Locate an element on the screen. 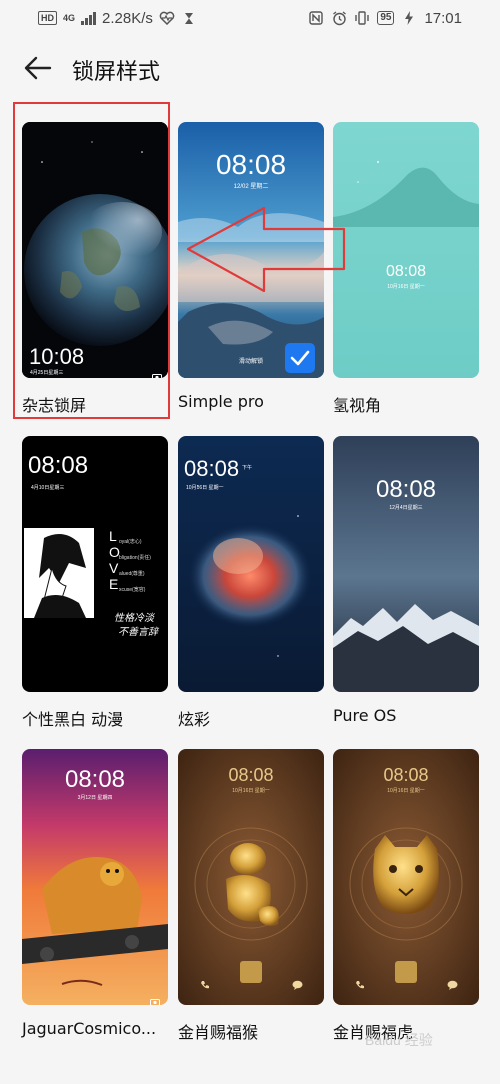  style-label: 金肖赐福猴 is located at coordinates (218, 1032).